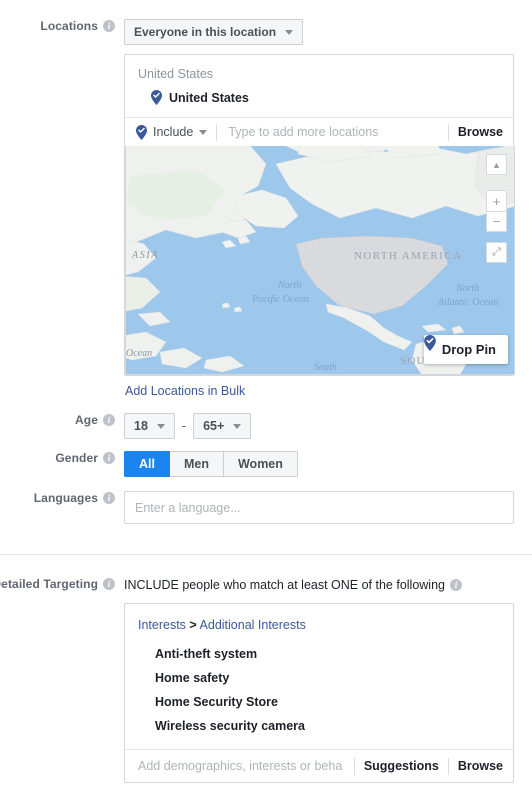 The height and width of the screenshot is (807, 532). What do you see at coordinates (147, 464) in the screenshot?
I see `gender-option-all: All` at bounding box center [147, 464].